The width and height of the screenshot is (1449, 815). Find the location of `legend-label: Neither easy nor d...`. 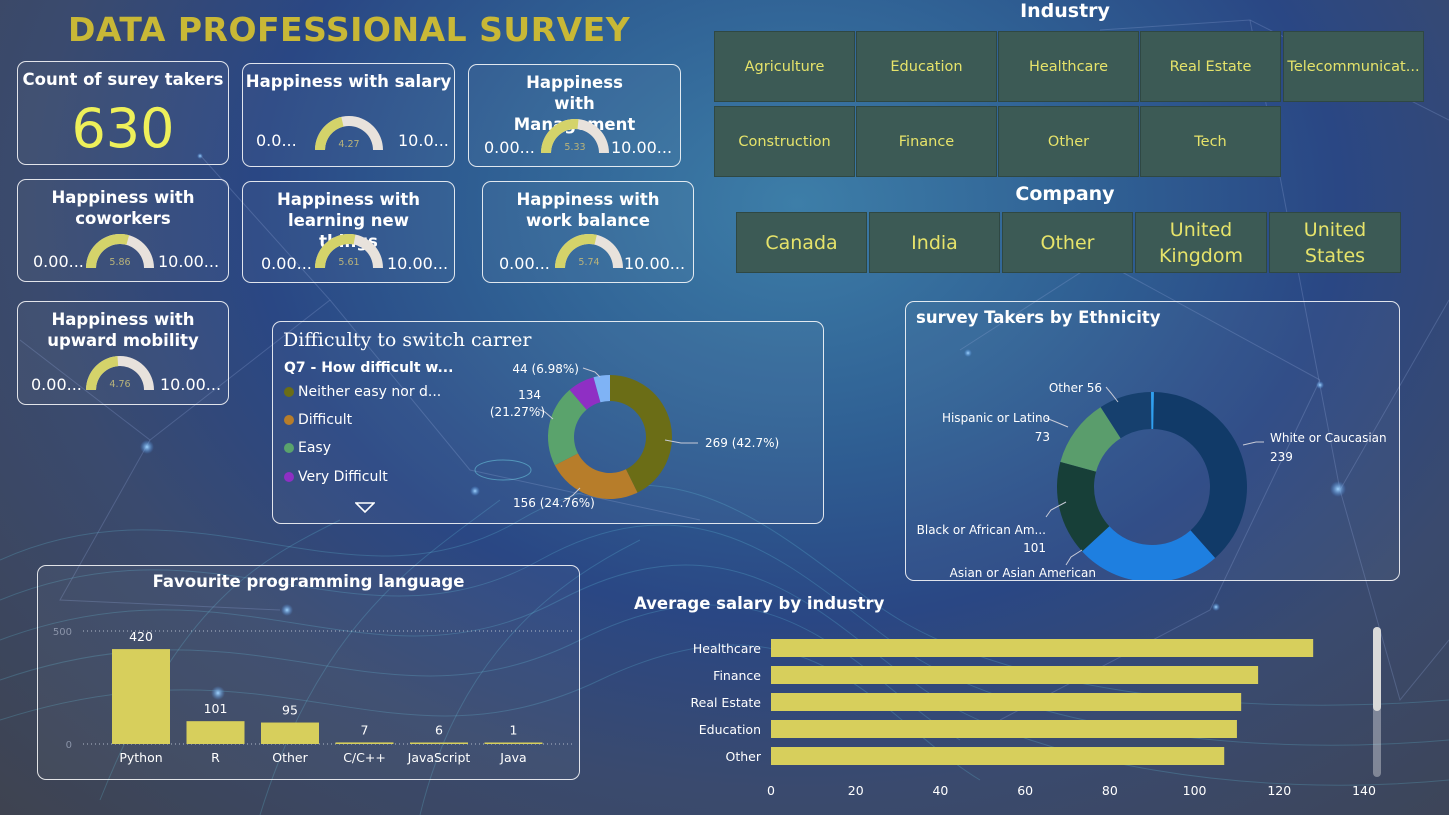

legend-label: Neither easy nor d... is located at coordinates (370, 392).